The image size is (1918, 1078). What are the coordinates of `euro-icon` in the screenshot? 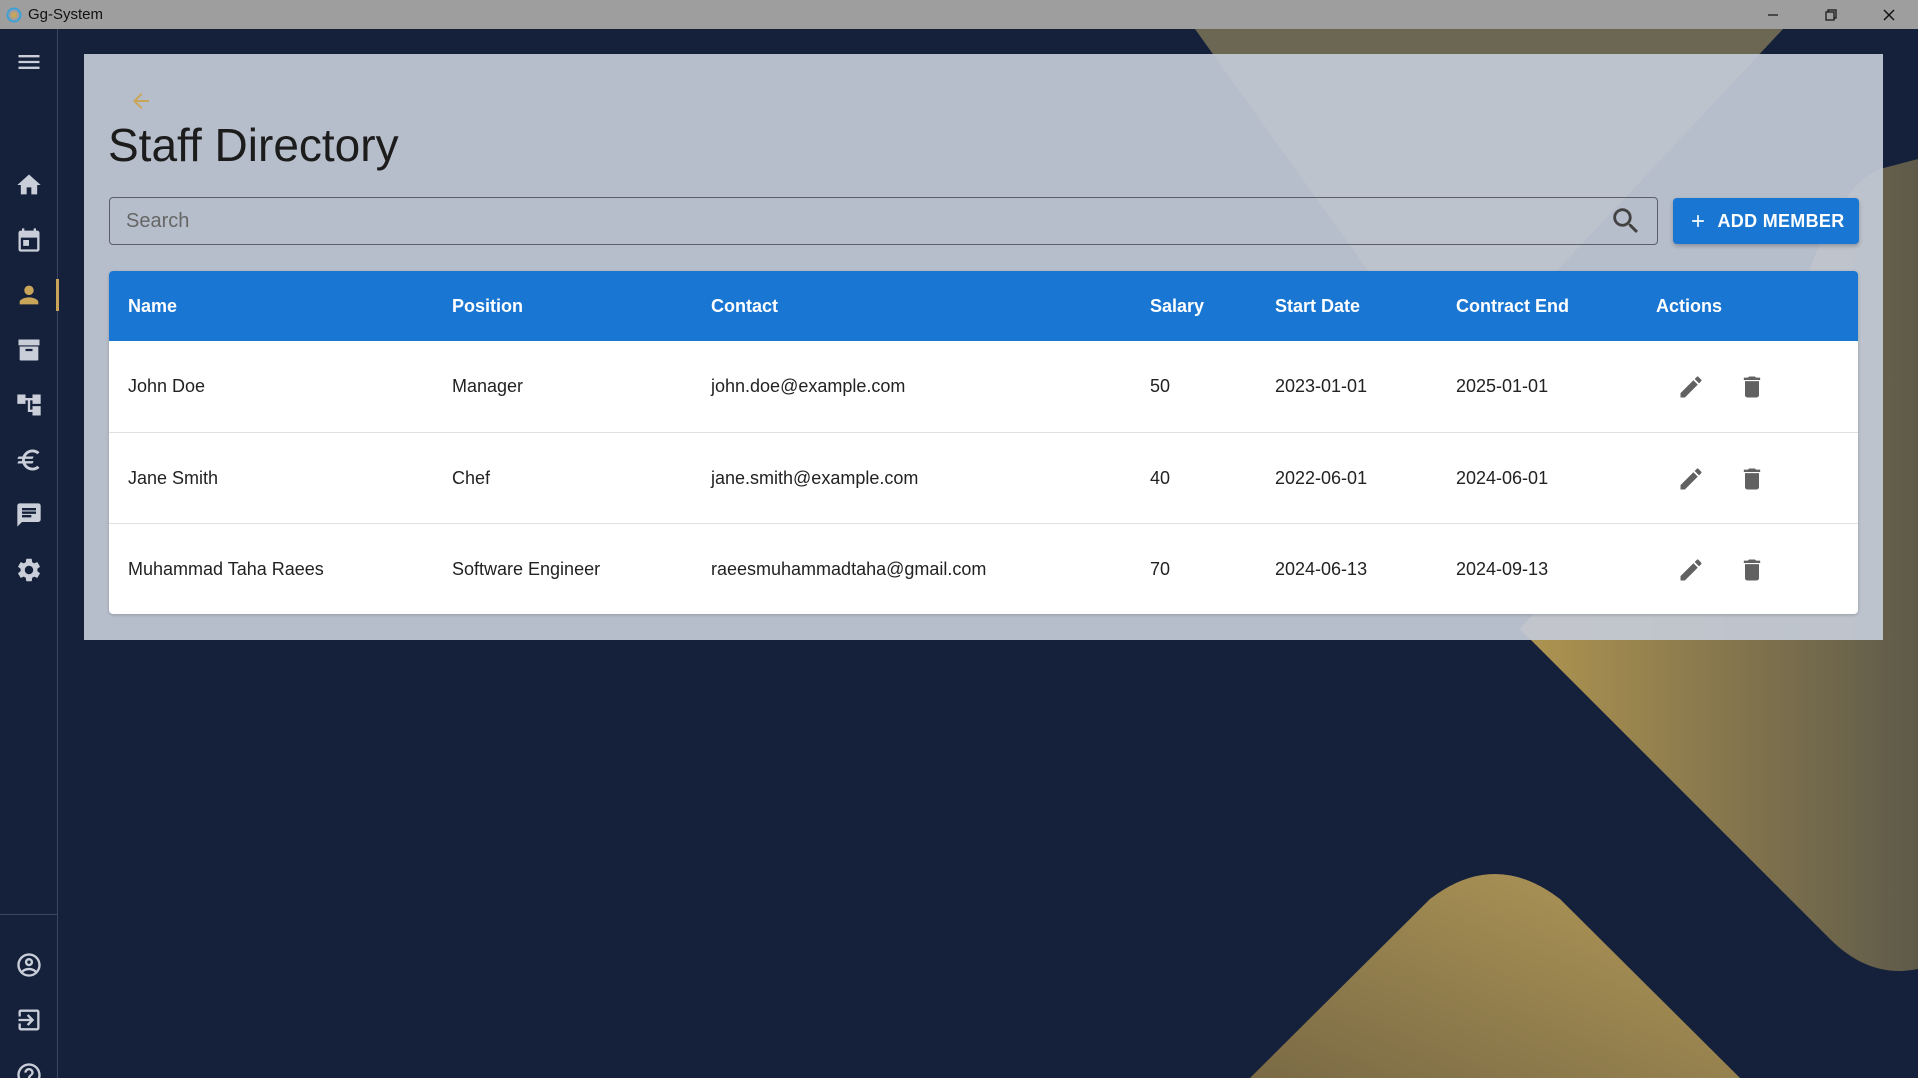 It's located at (28, 460).